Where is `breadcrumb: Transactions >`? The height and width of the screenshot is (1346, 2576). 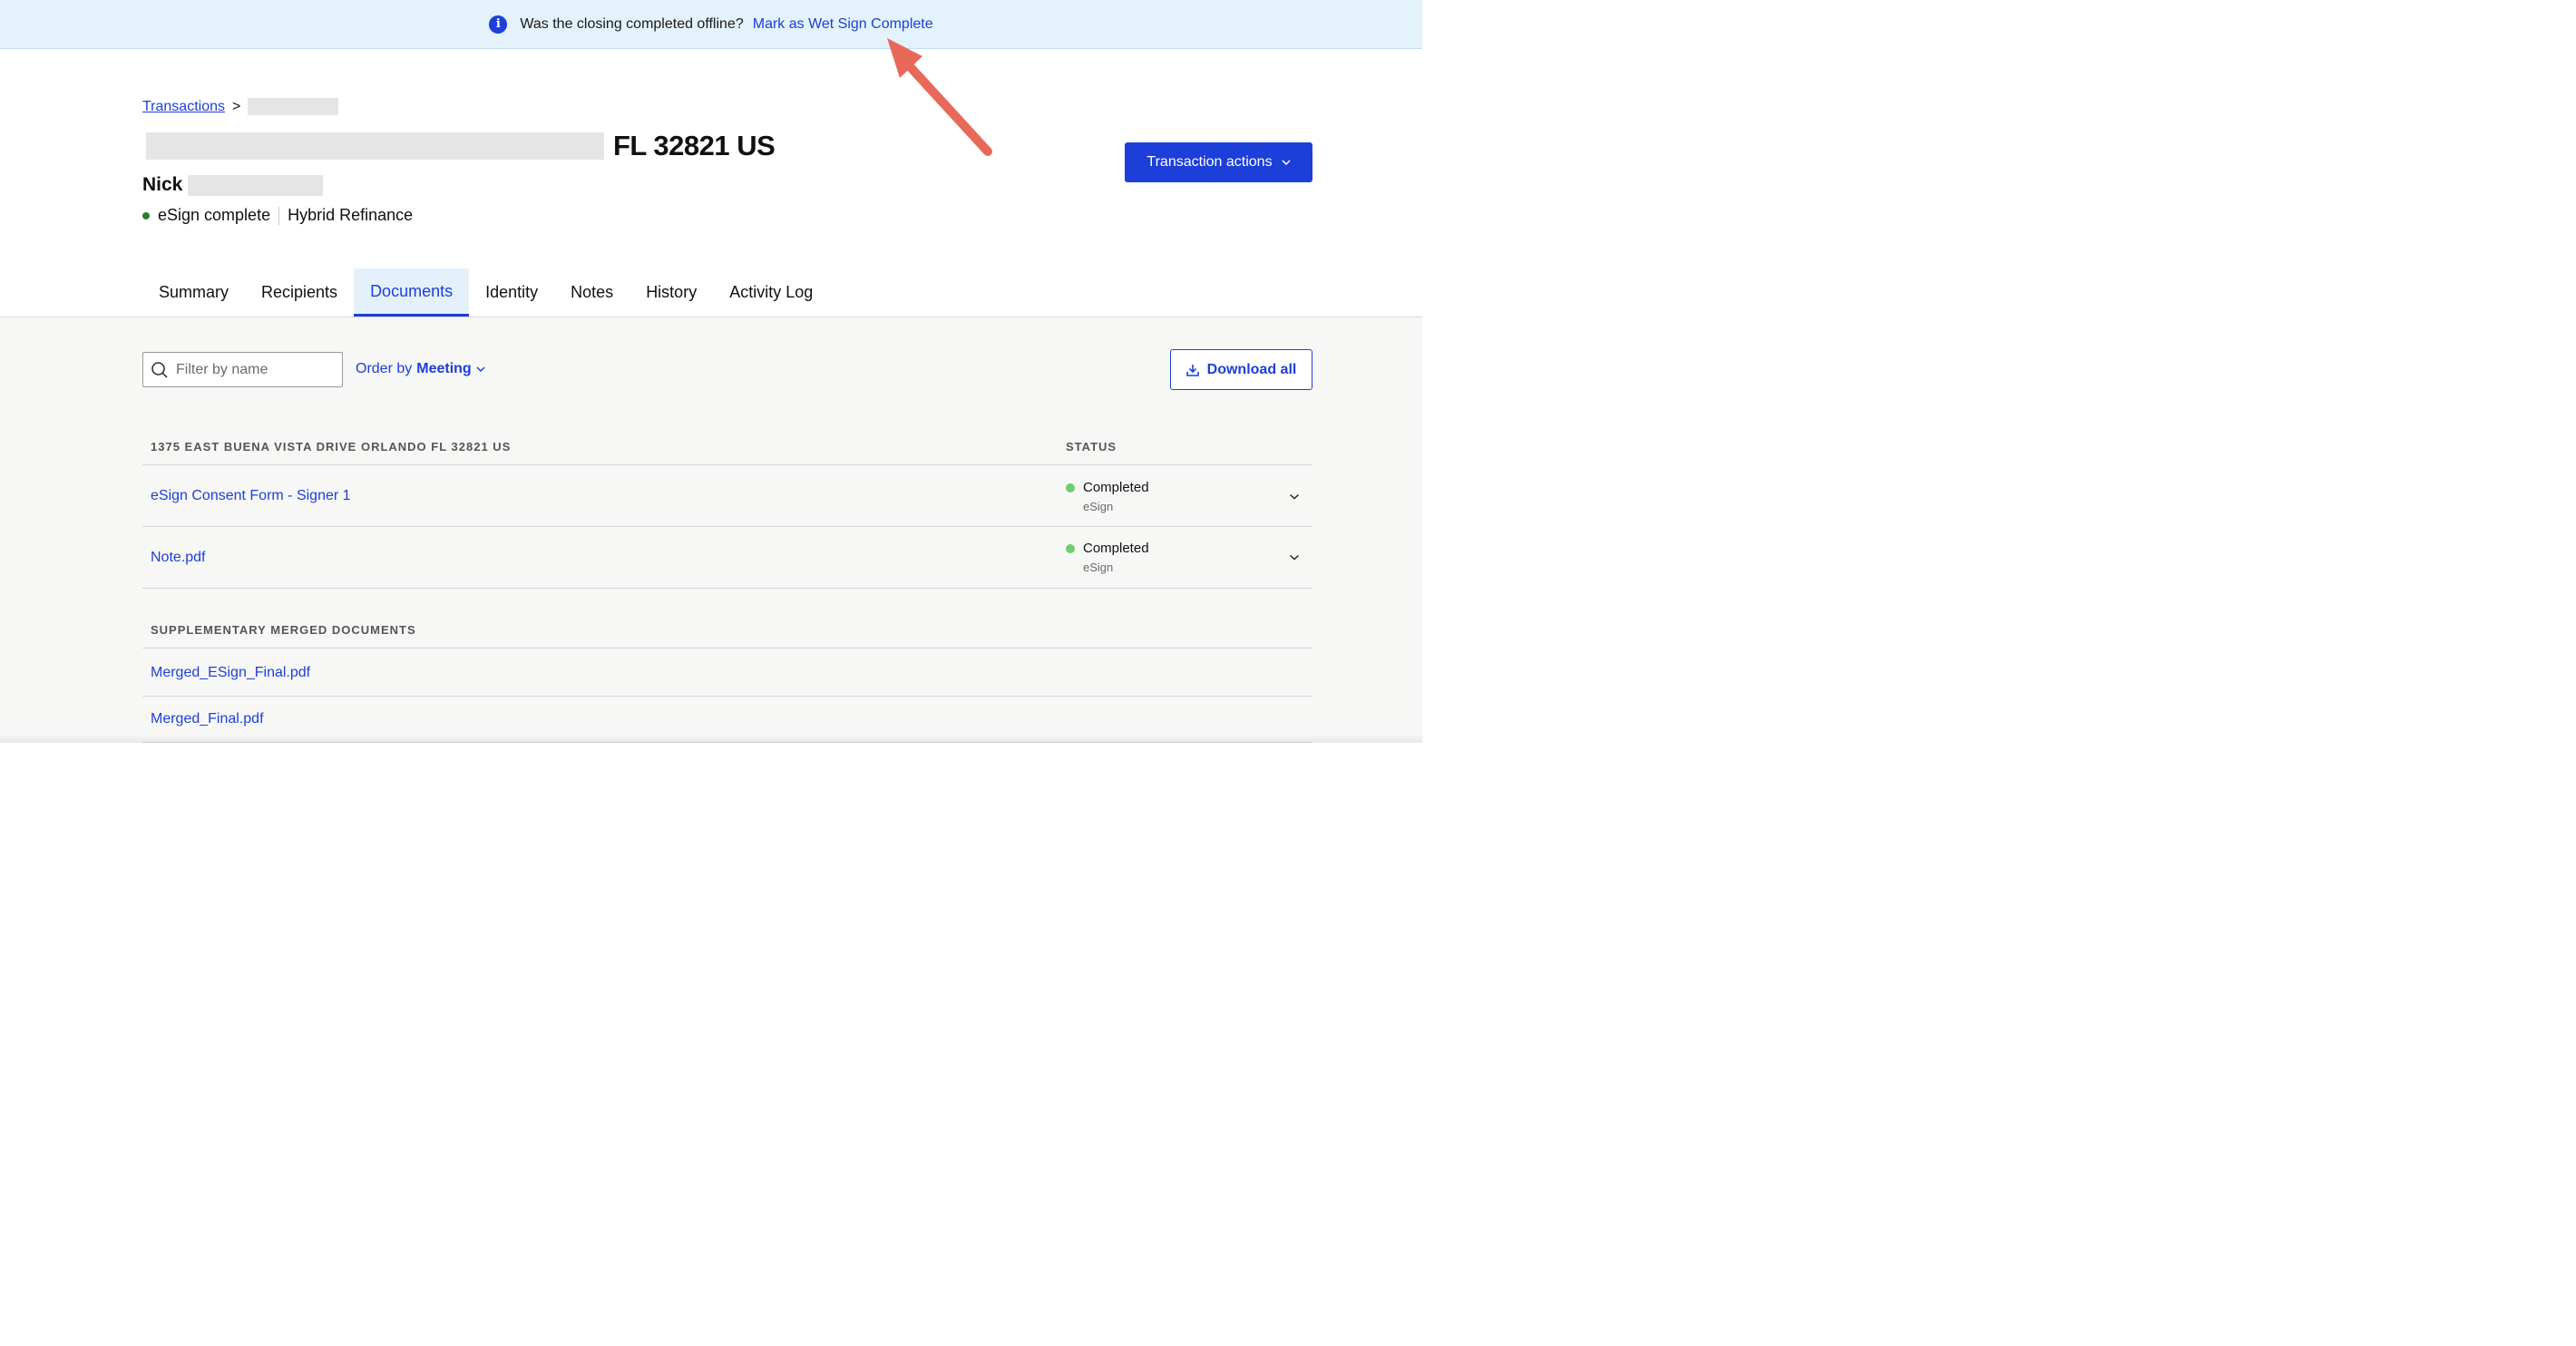 breadcrumb: Transactions > is located at coordinates (240, 106).